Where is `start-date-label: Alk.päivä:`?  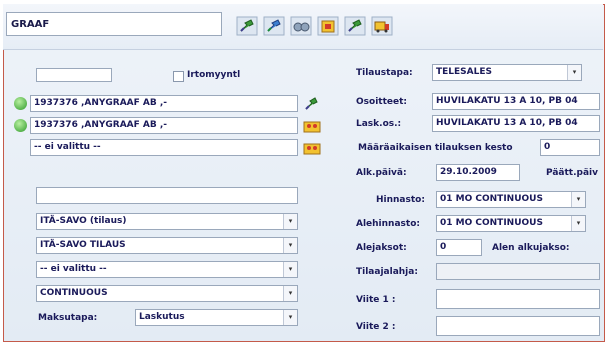 start-date-label: Alk.päivä: is located at coordinates (381, 173).